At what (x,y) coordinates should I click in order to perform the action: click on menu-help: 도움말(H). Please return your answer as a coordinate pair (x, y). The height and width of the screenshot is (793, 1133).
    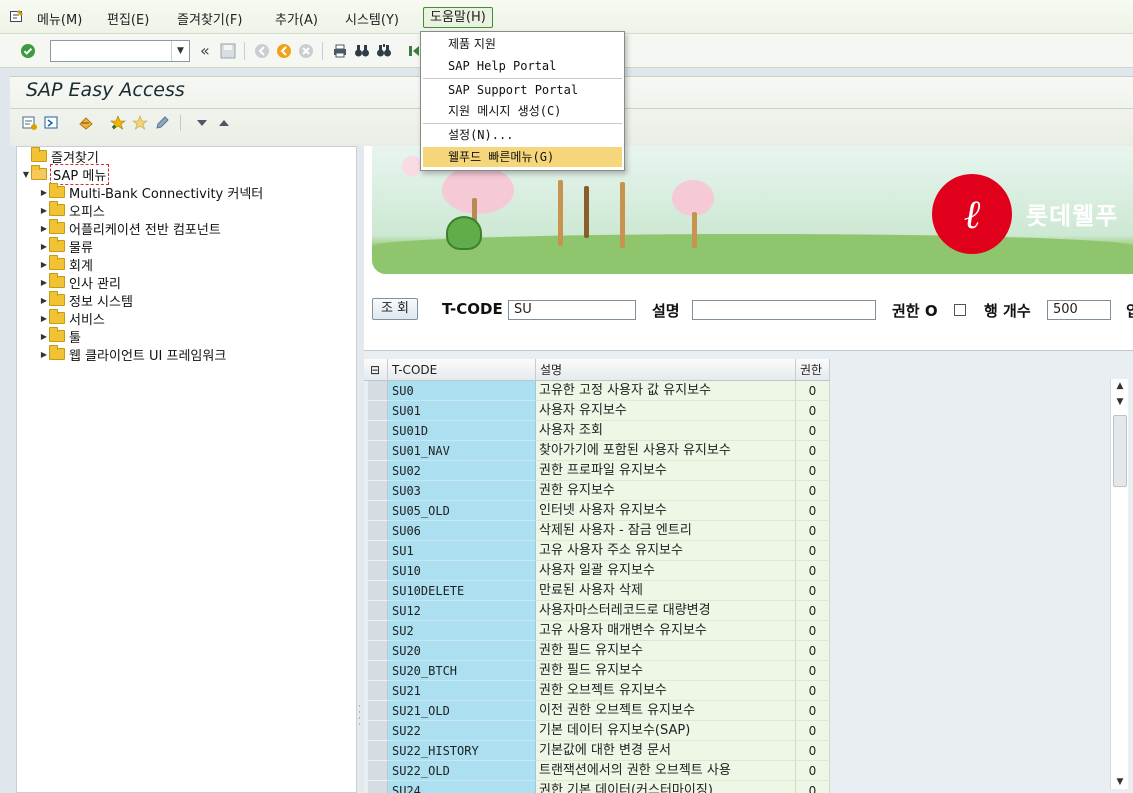
    Looking at the image, I should click on (458, 17).